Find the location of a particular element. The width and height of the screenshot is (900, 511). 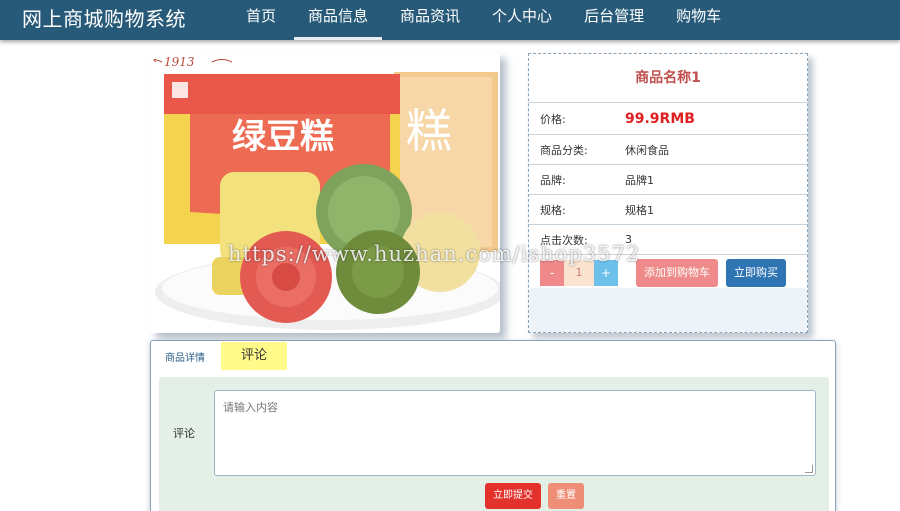

quantity-input: 1 is located at coordinates (579, 273).